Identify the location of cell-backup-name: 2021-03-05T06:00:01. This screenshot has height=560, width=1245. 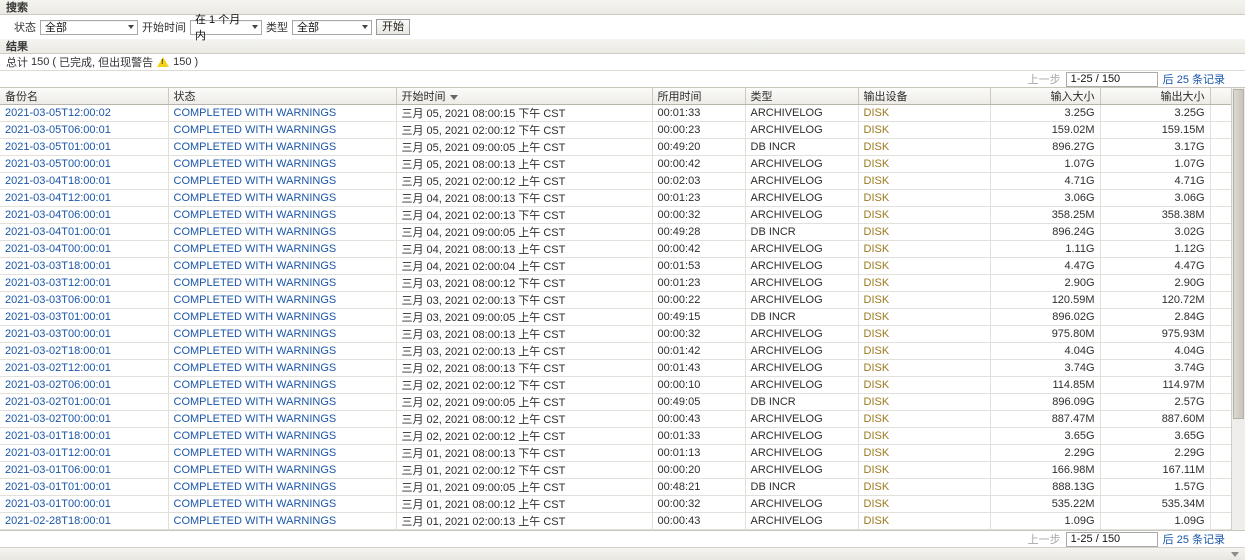
(84, 130).